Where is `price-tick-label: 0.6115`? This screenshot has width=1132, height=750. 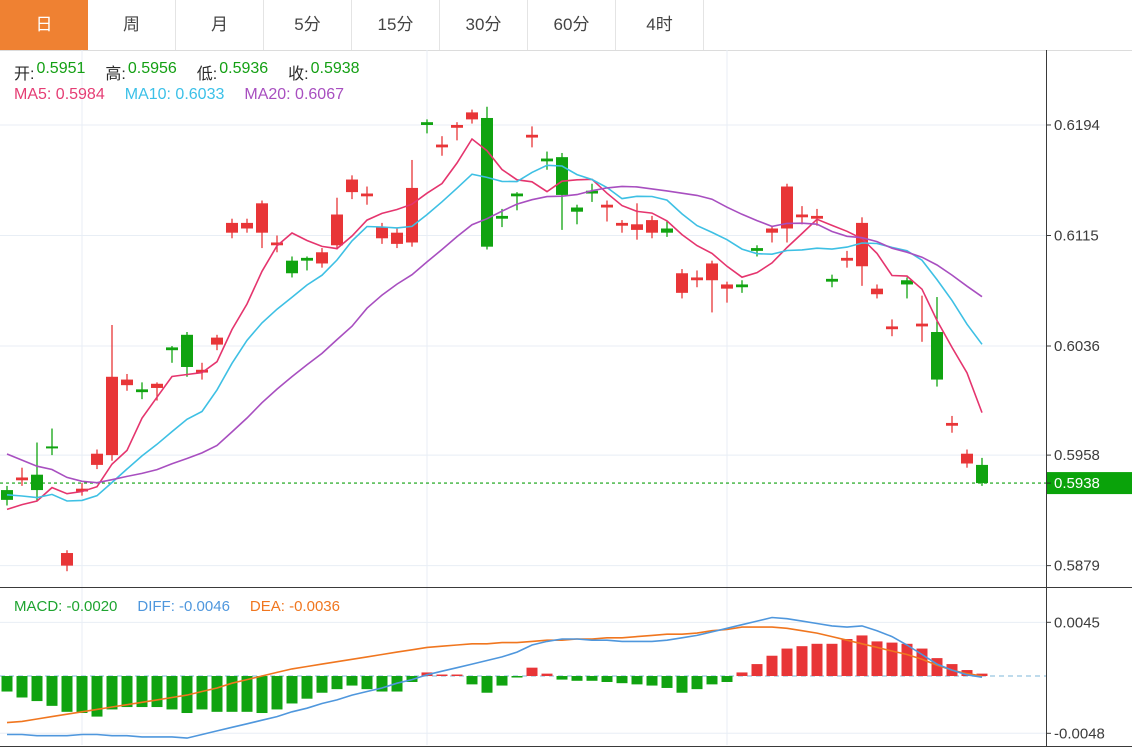
price-tick-label: 0.6115 is located at coordinates (1076, 235).